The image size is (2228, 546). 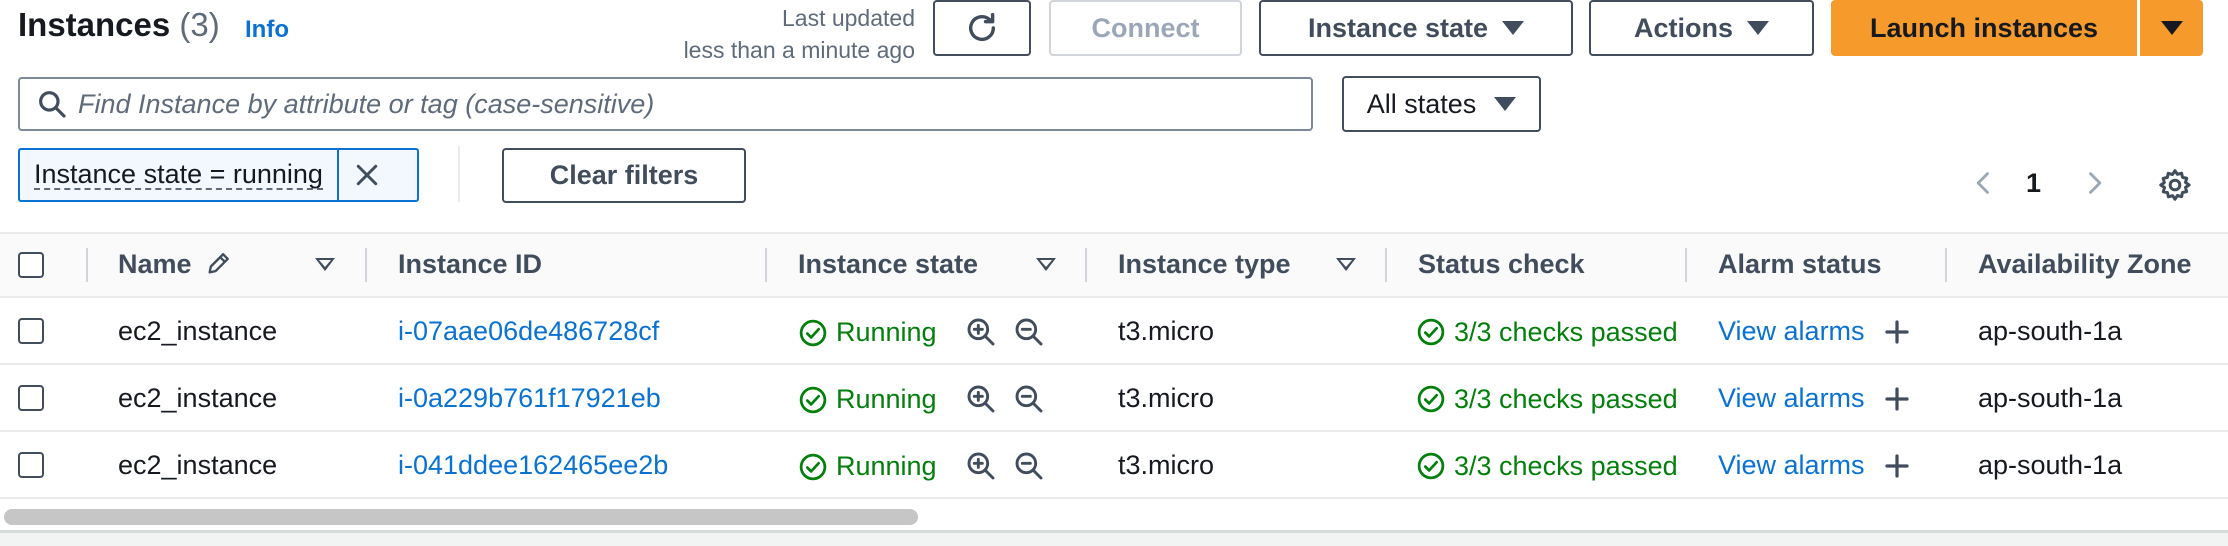 I want to click on launch-instances-label: Launch instances, so click(x=1984, y=27).